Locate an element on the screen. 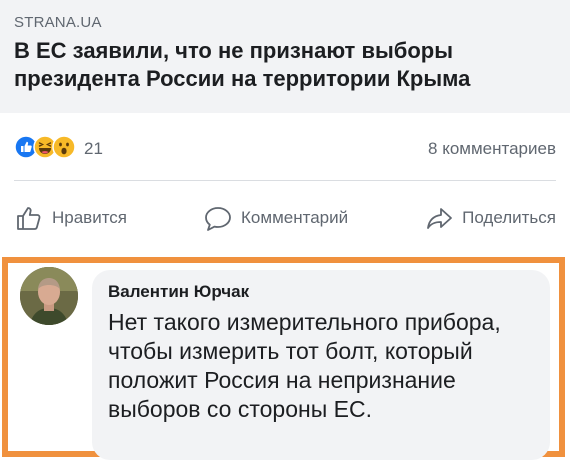  share-button: Поделиться is located at coordinates (490, 218).